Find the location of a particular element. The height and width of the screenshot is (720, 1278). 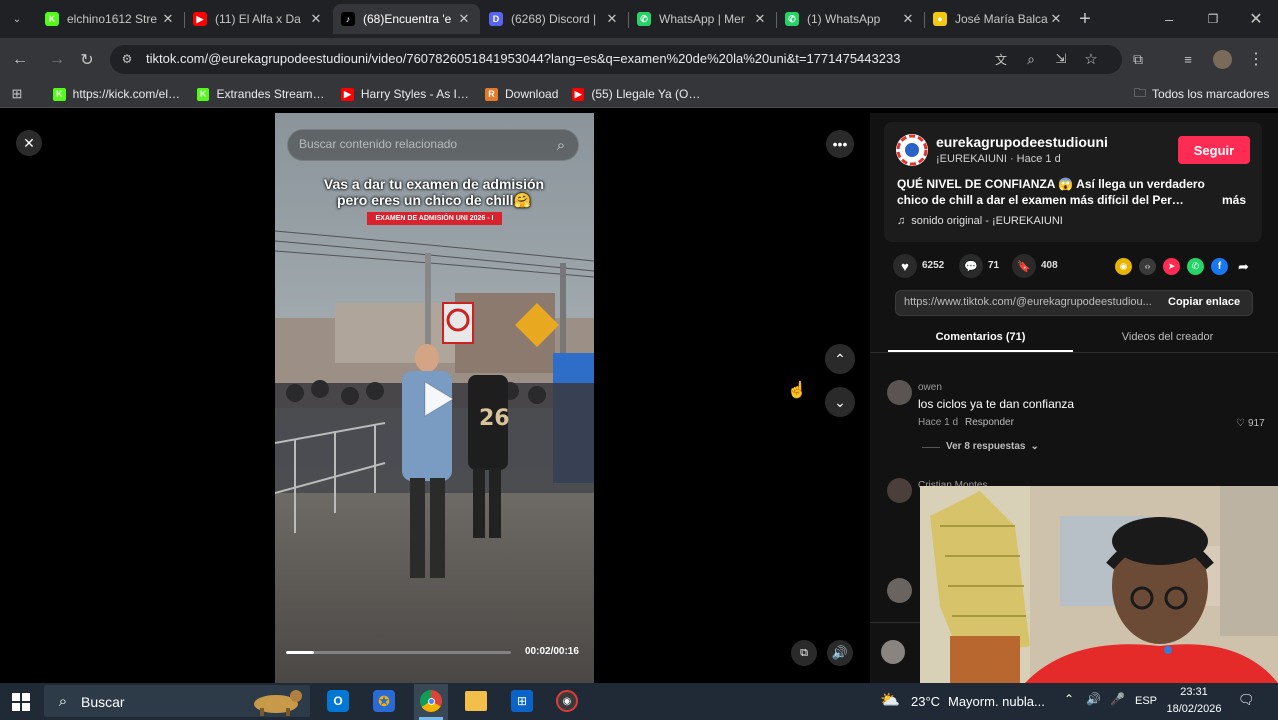

tab-title: (11) El Alfa x Da is located at coordinates (258, 19).